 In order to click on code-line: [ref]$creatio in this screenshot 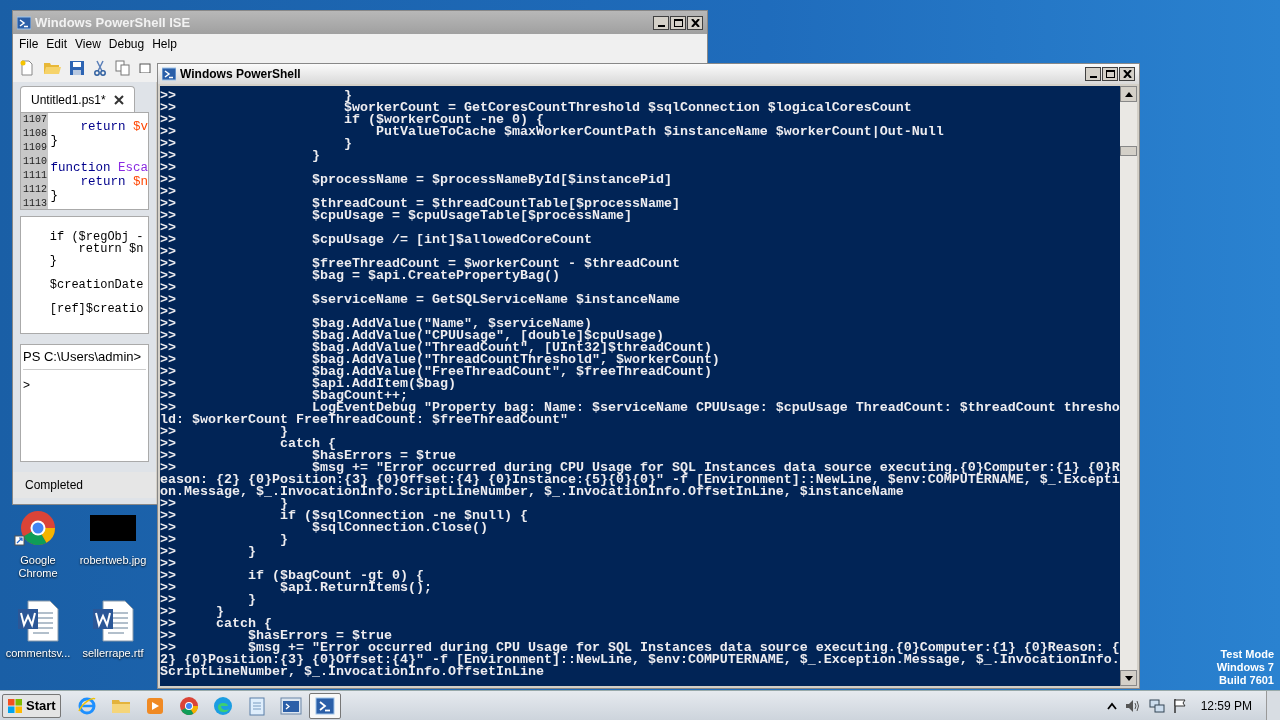, I will do `click(96, 309)`.